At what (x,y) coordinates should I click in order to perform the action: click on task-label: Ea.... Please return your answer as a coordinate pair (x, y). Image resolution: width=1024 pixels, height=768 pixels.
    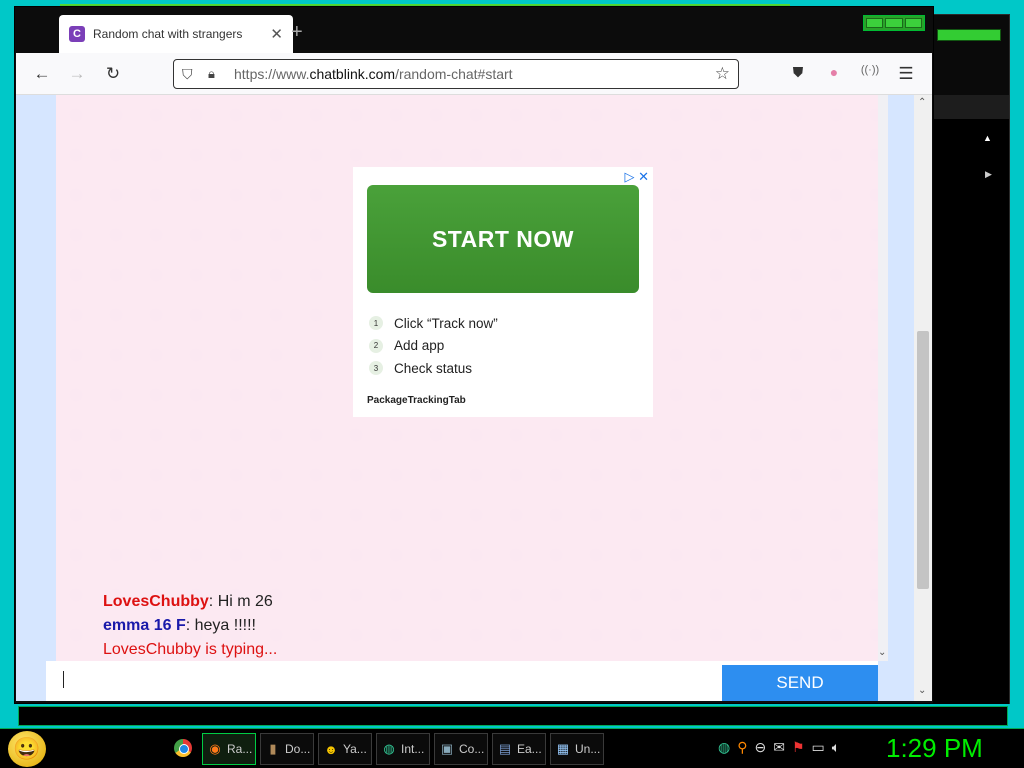
    Looking at the image, I should click on (529, 749).